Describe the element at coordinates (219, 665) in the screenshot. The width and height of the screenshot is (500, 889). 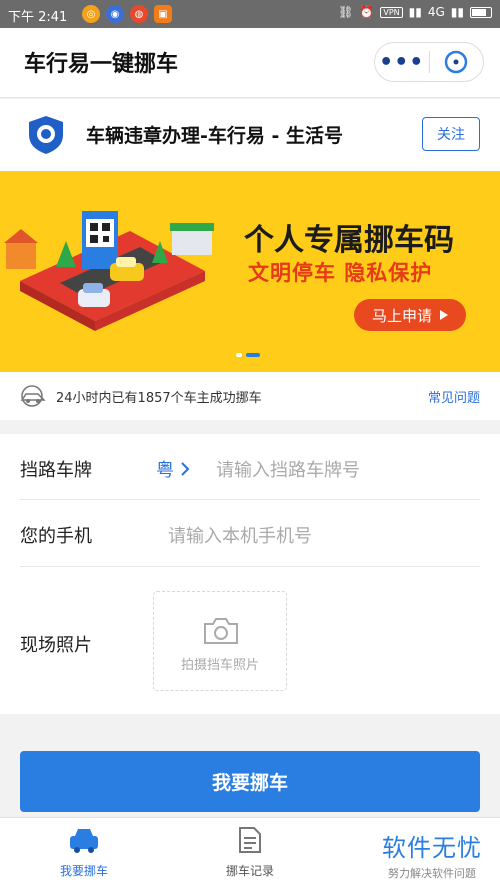
I see `photo-hint: 拍摄挡车照片` at that location.